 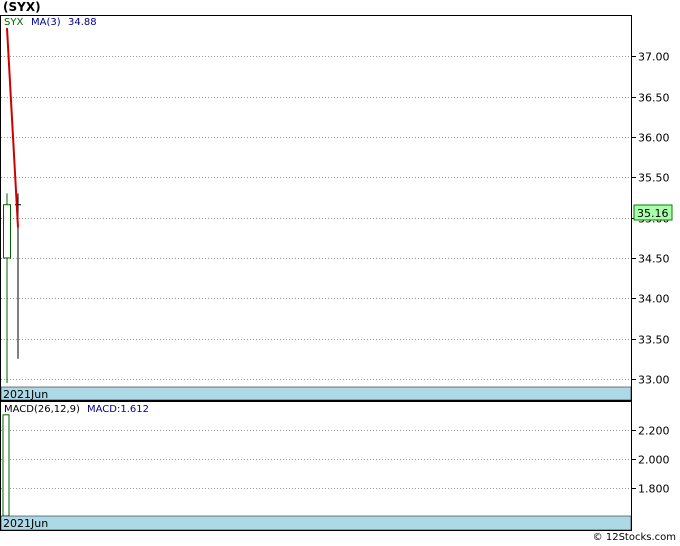 I want to click on macd-marks, so click(x=6, y=465).